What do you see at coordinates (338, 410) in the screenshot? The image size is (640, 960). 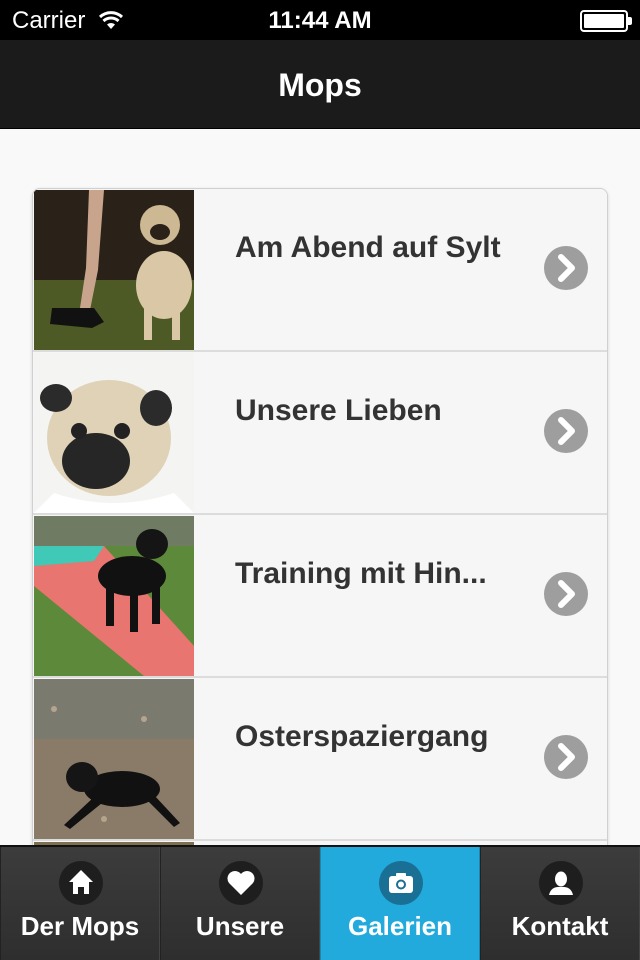 I see `gallery-item-title: Unsere Lieben` at bounding box center [338, 410].